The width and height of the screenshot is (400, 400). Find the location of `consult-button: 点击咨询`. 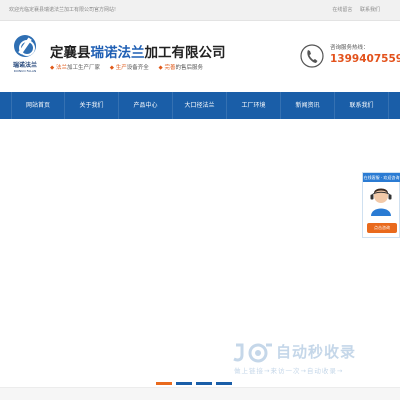

consult-button: 点击咨询 is located at coordinates (382, 228).